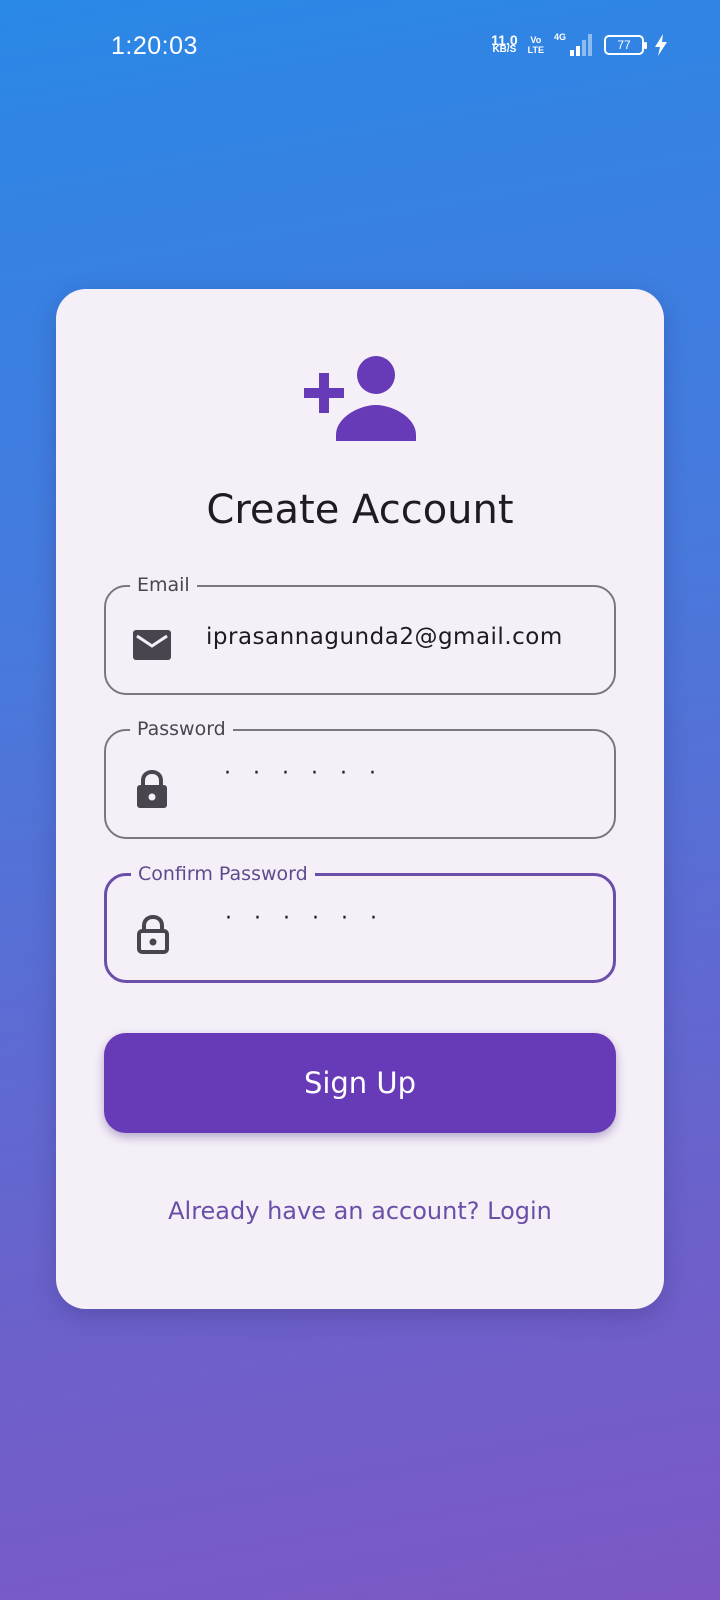 The height and width of the screenshot is (1600, 720). I want to click on status-clock: 1:20:03, so click(154, 46).